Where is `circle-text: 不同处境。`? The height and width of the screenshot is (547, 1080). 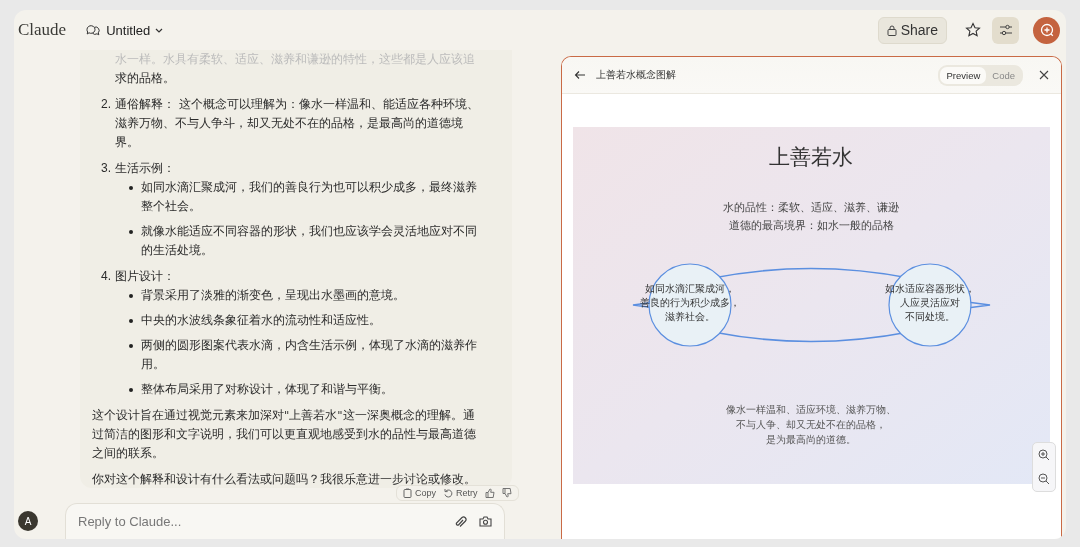 circle-text: 不同处境。 is located at coordinates (930, 316).